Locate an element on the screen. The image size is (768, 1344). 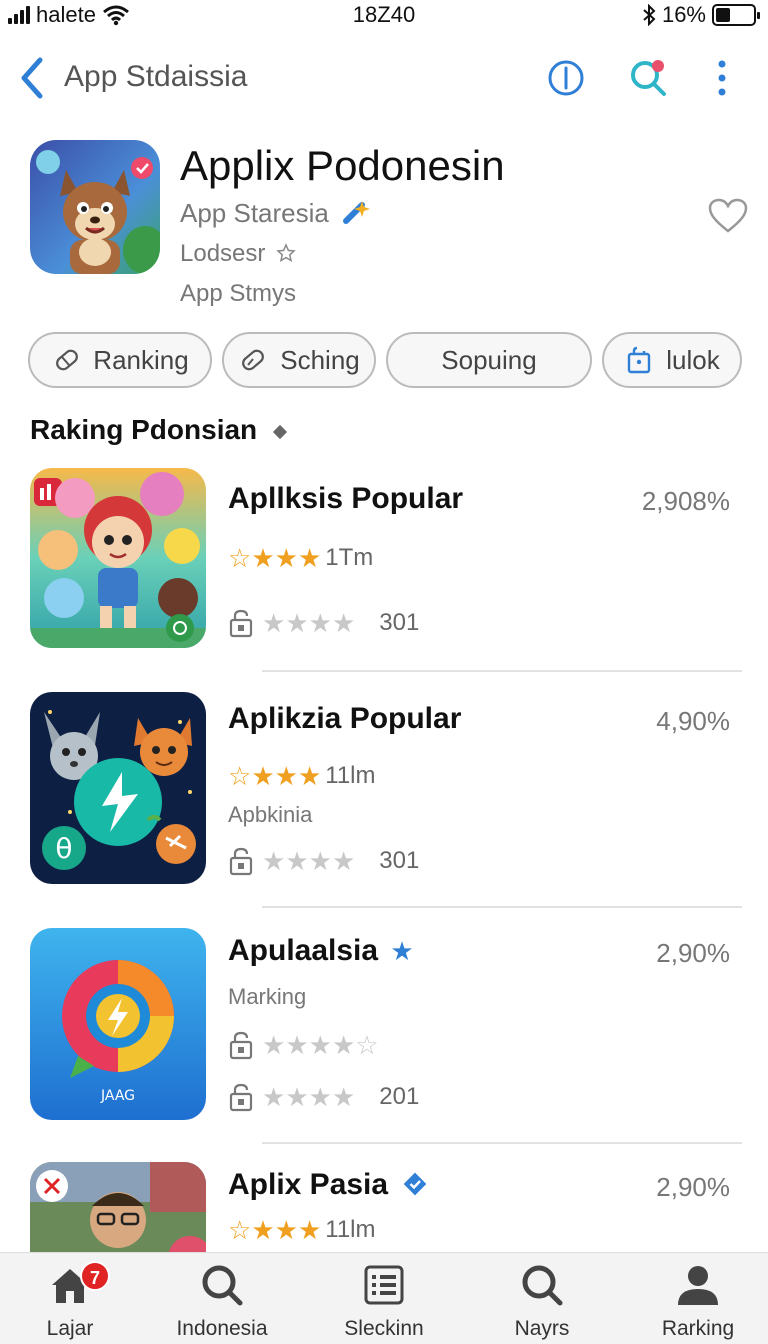
heart-icon is located at coordinates (728, 216).